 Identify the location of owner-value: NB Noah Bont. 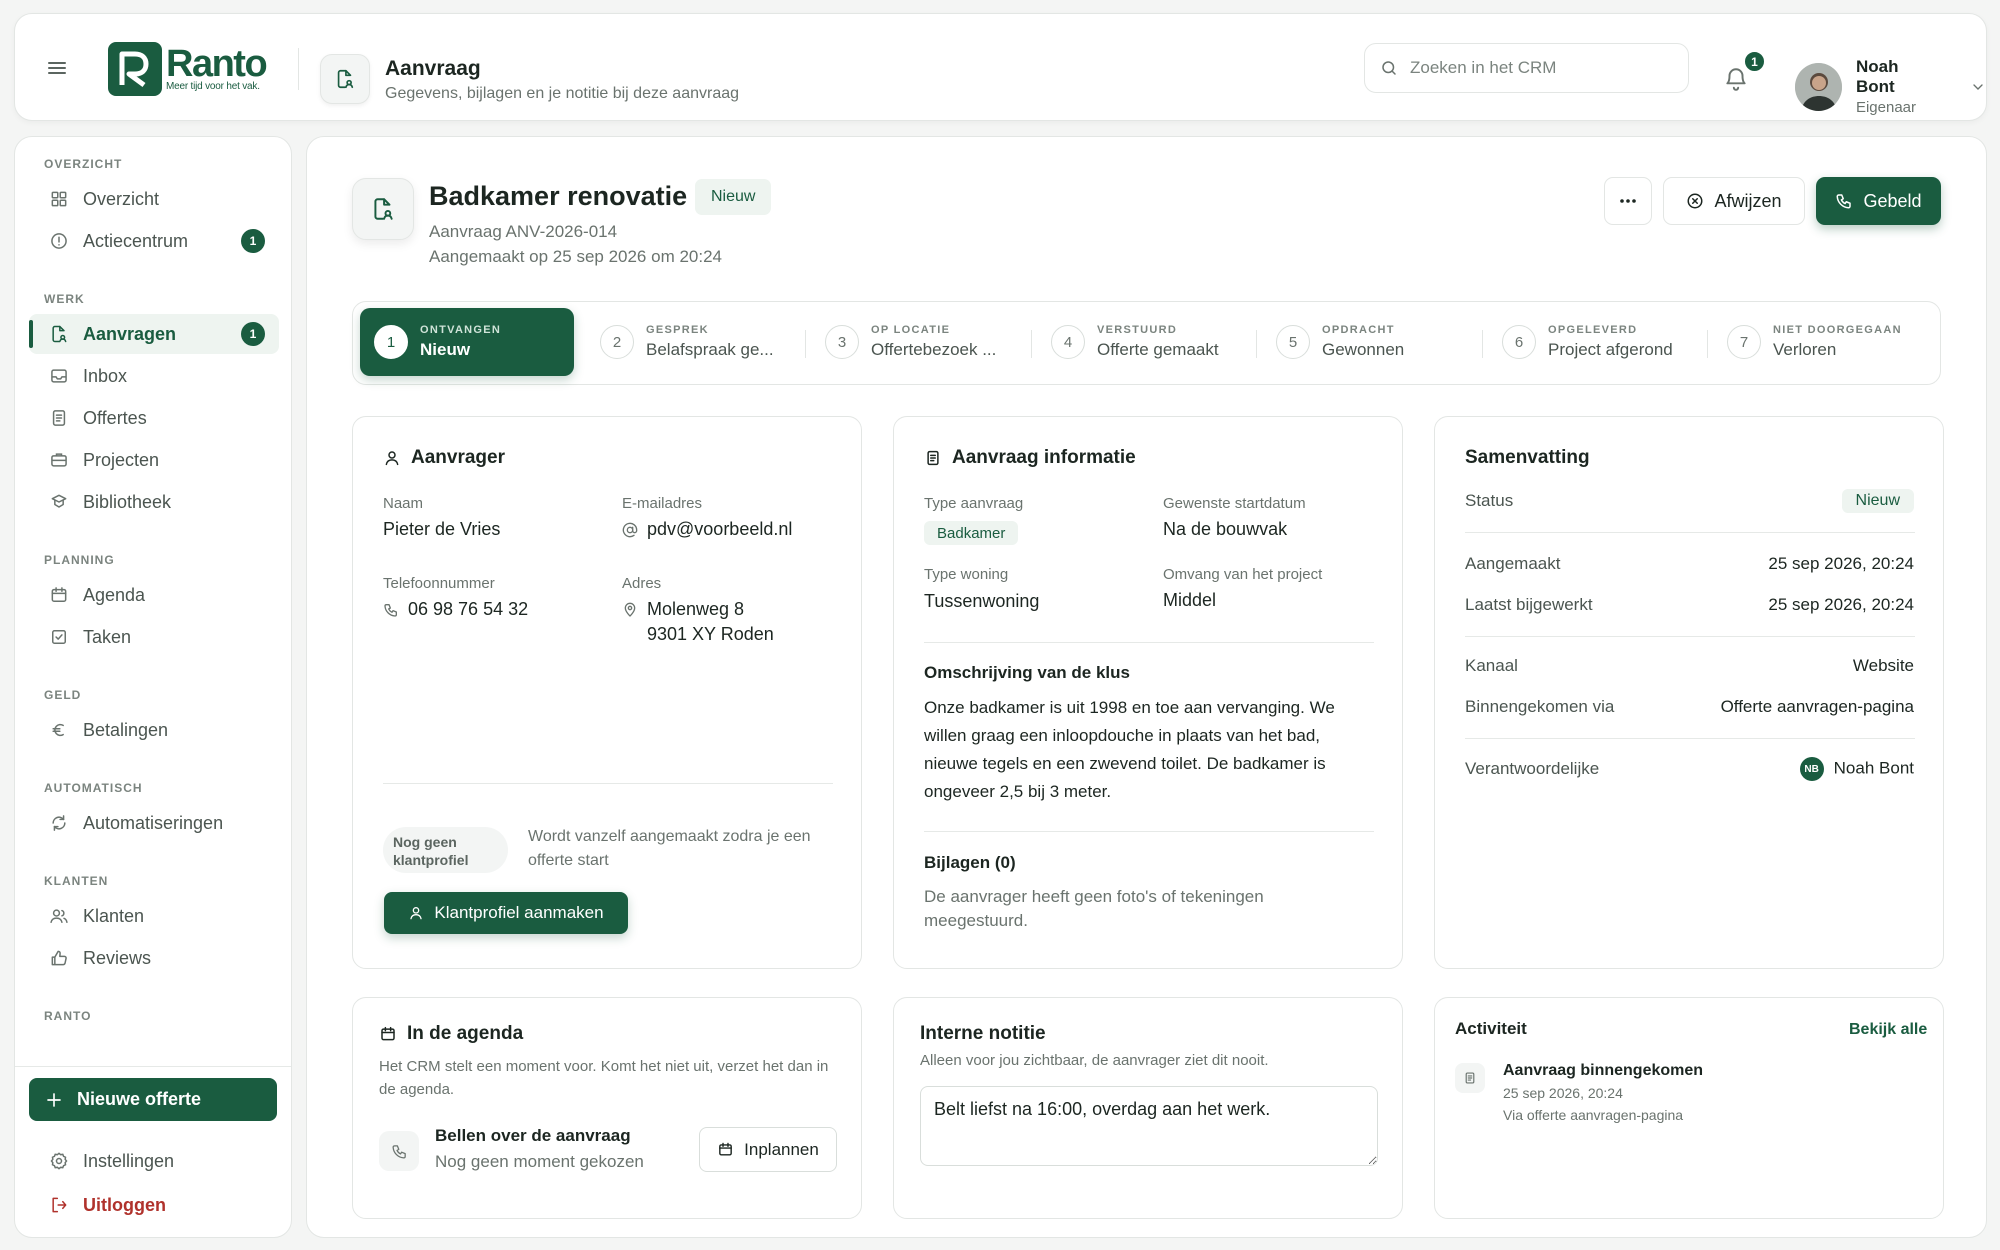
(1856, 769).